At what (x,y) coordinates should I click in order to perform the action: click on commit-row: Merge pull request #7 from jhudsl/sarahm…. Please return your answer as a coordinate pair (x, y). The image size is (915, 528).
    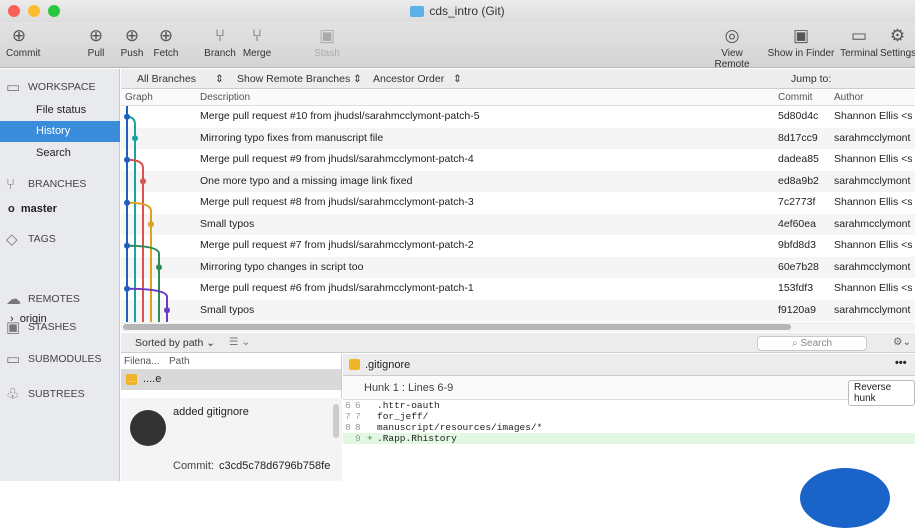
    Looking at the image, I should click on (518, 246).